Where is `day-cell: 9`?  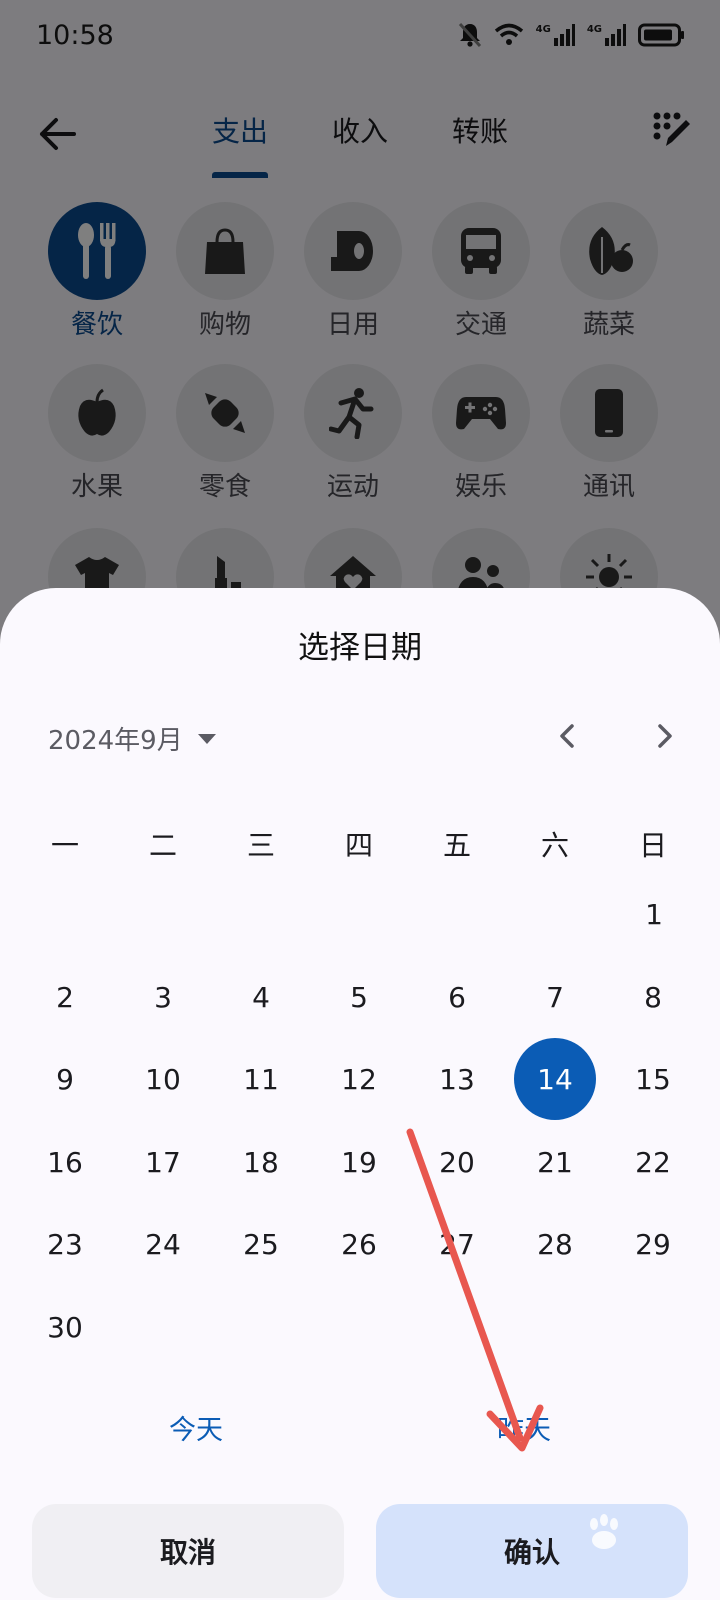
day-cell: 9 is located at coordinates (65, 1079).